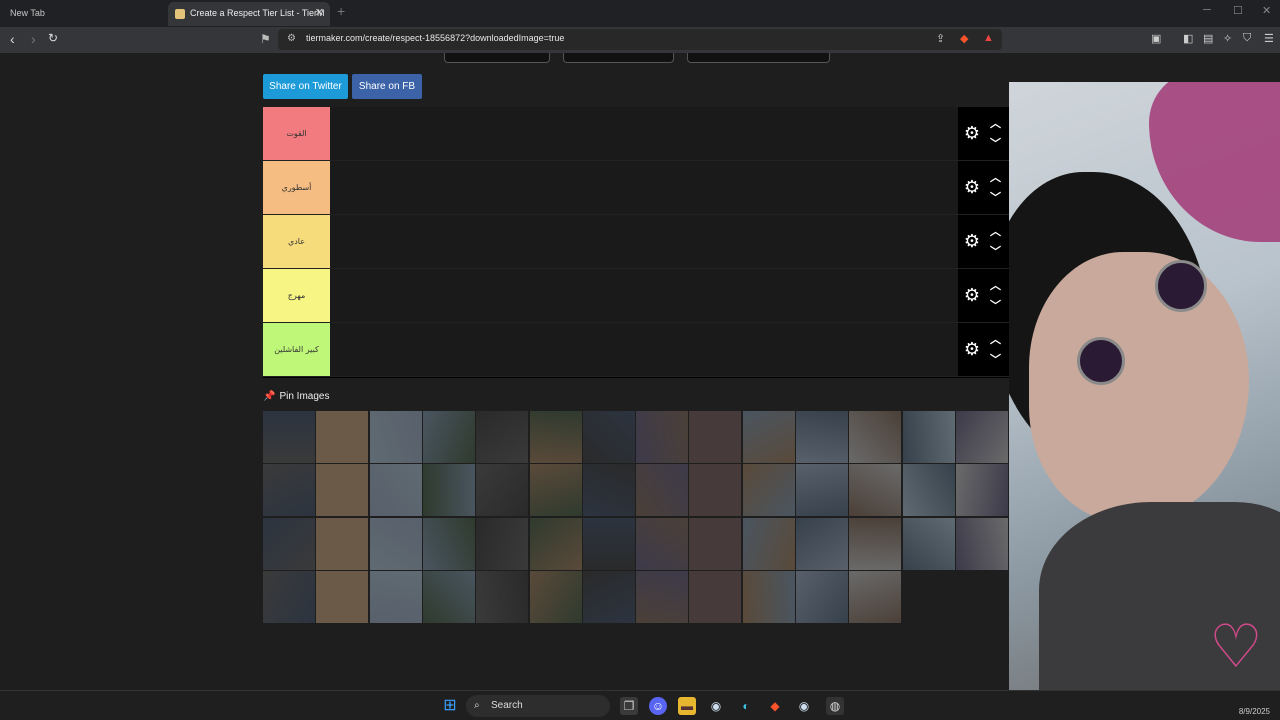 The width and height of the screenshot is (1280, 720). I want to click on maximize-icon: ☐, so click(1238, 10).